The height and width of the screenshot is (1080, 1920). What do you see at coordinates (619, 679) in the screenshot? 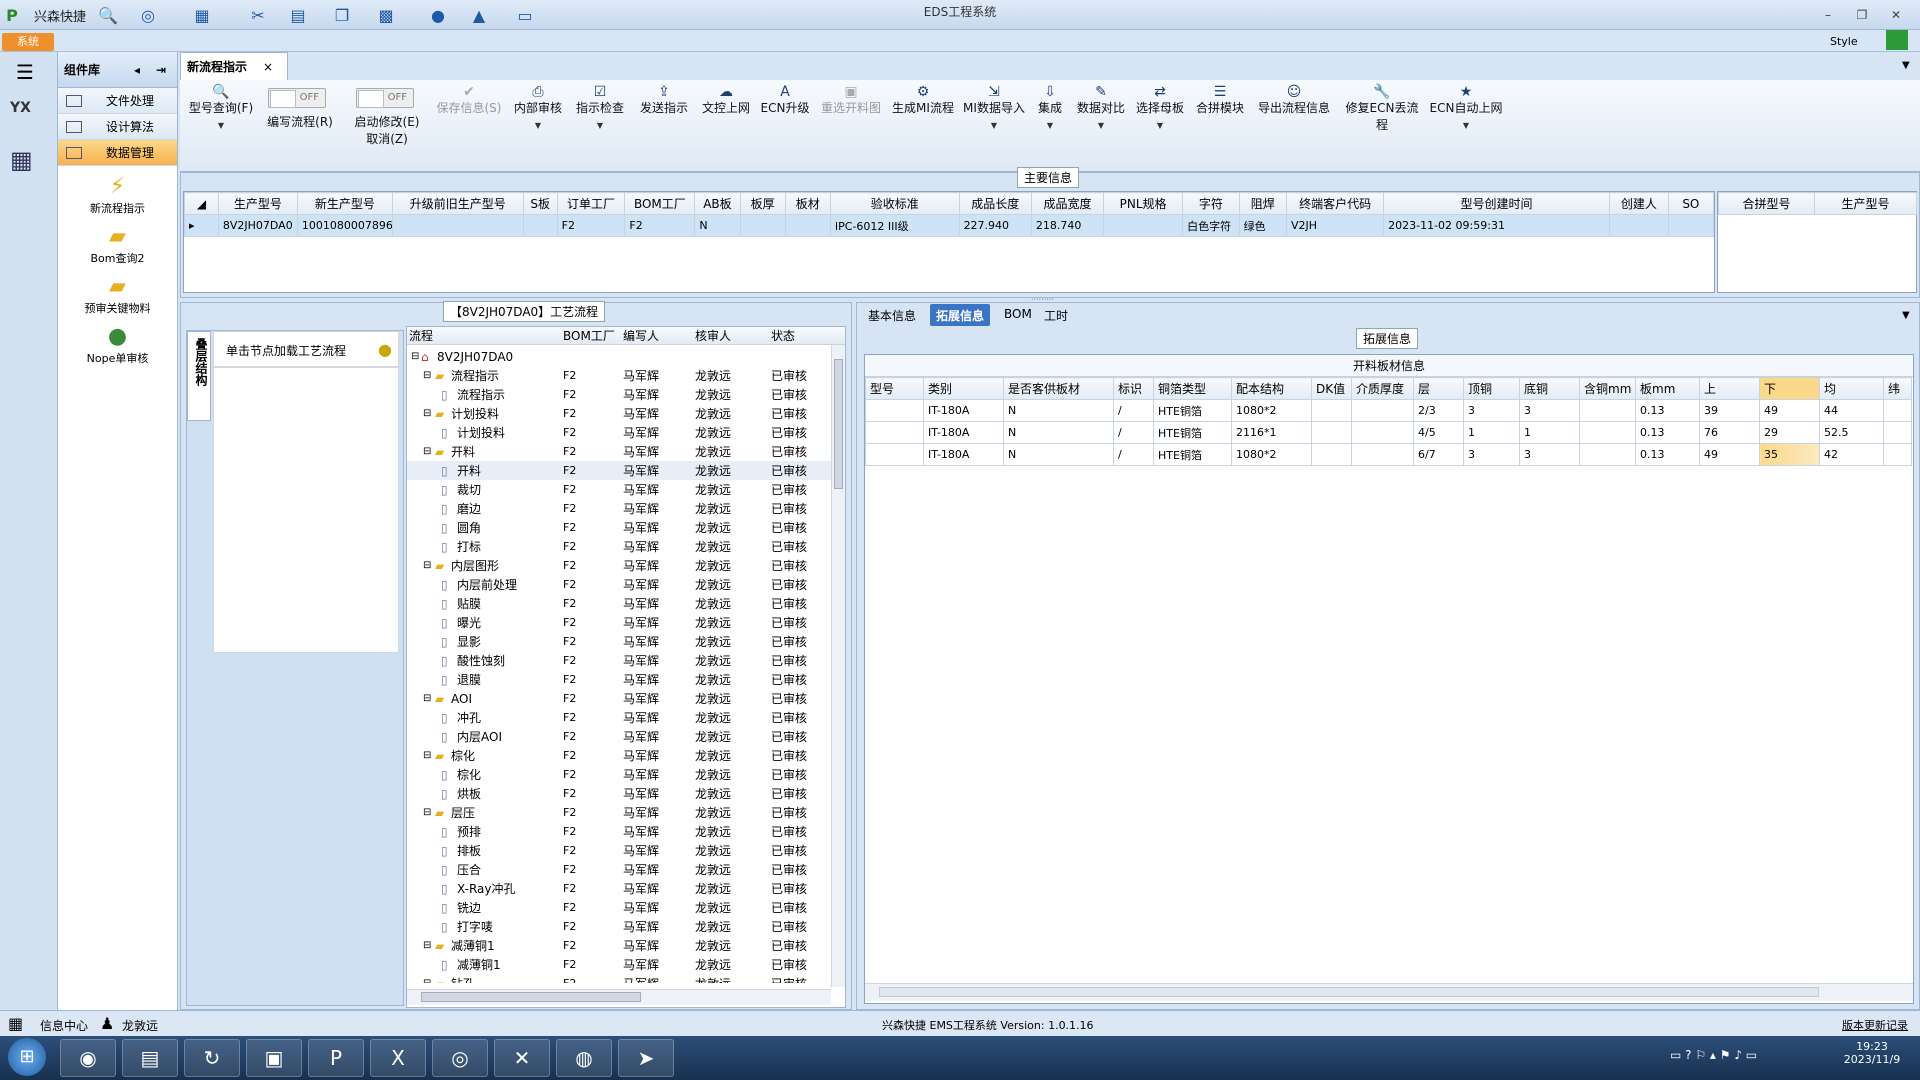
I see `tree-node: ▯ 退膜 F2 马军辉 龙敦远 已审核` at bounding box center [619, 679].